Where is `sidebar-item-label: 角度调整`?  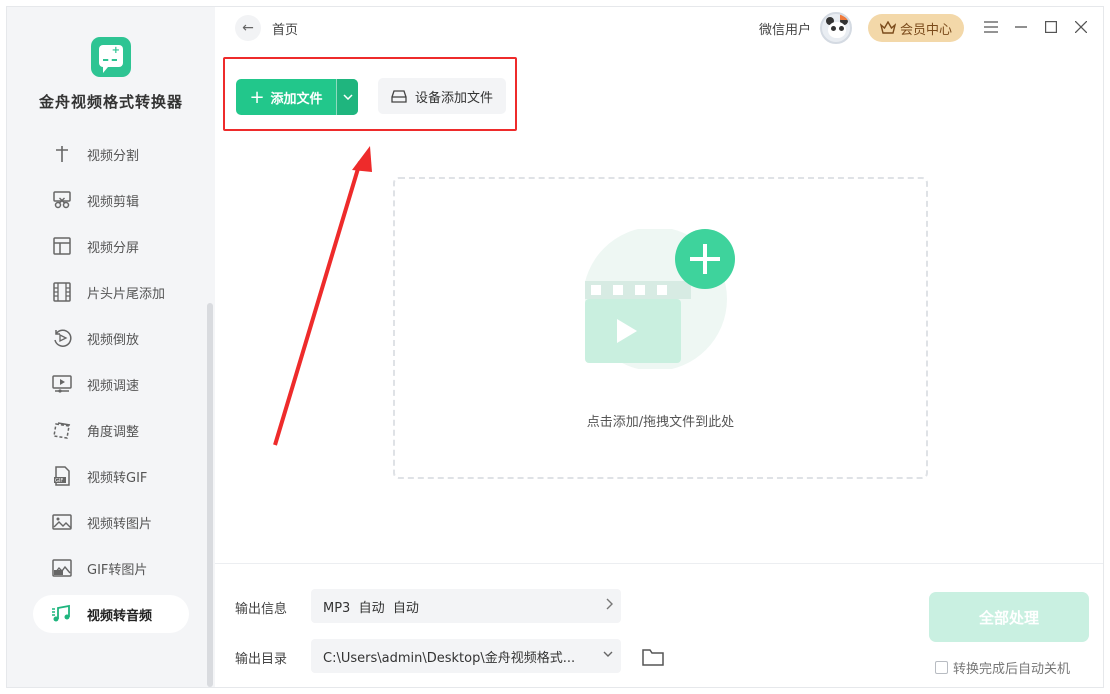
sidebar-item-label: 角度调整 is located at coordinates (113, 430).